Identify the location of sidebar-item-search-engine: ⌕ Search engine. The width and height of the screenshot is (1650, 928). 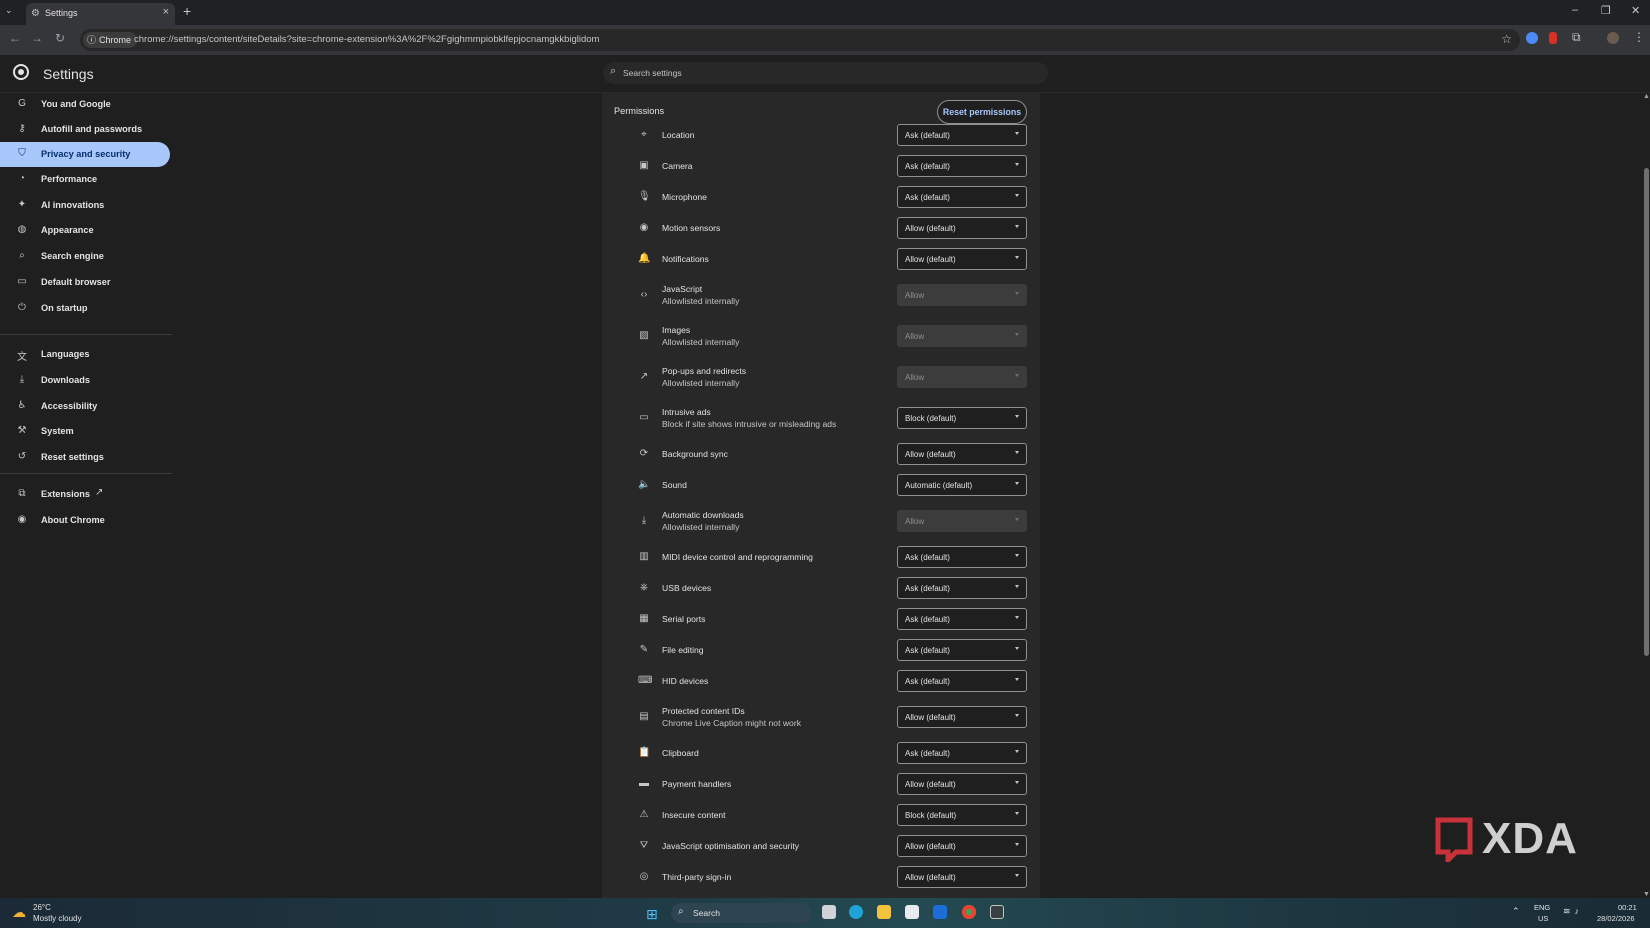
(85, 256).